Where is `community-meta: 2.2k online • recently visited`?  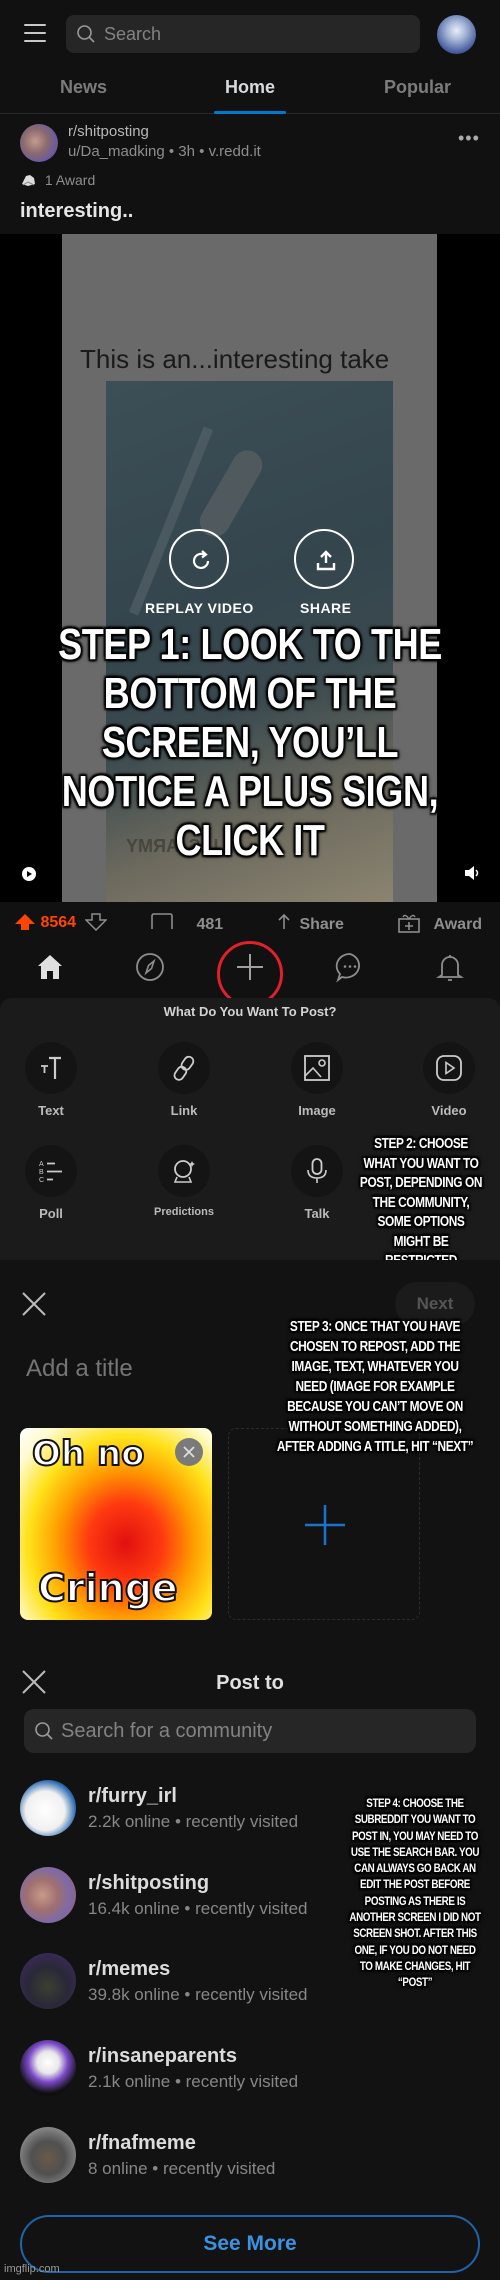
community-meta: 2.2k online • recently visited is located at coordinates (193, 1821).